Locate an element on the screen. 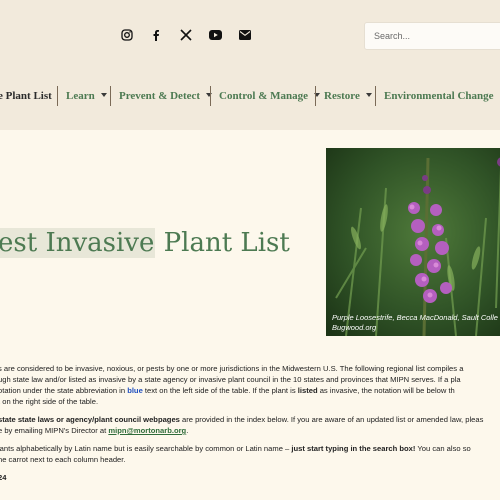 The width and height of the screenshot is (500, 500). youtube-icon is located at coordinates (215, 35).